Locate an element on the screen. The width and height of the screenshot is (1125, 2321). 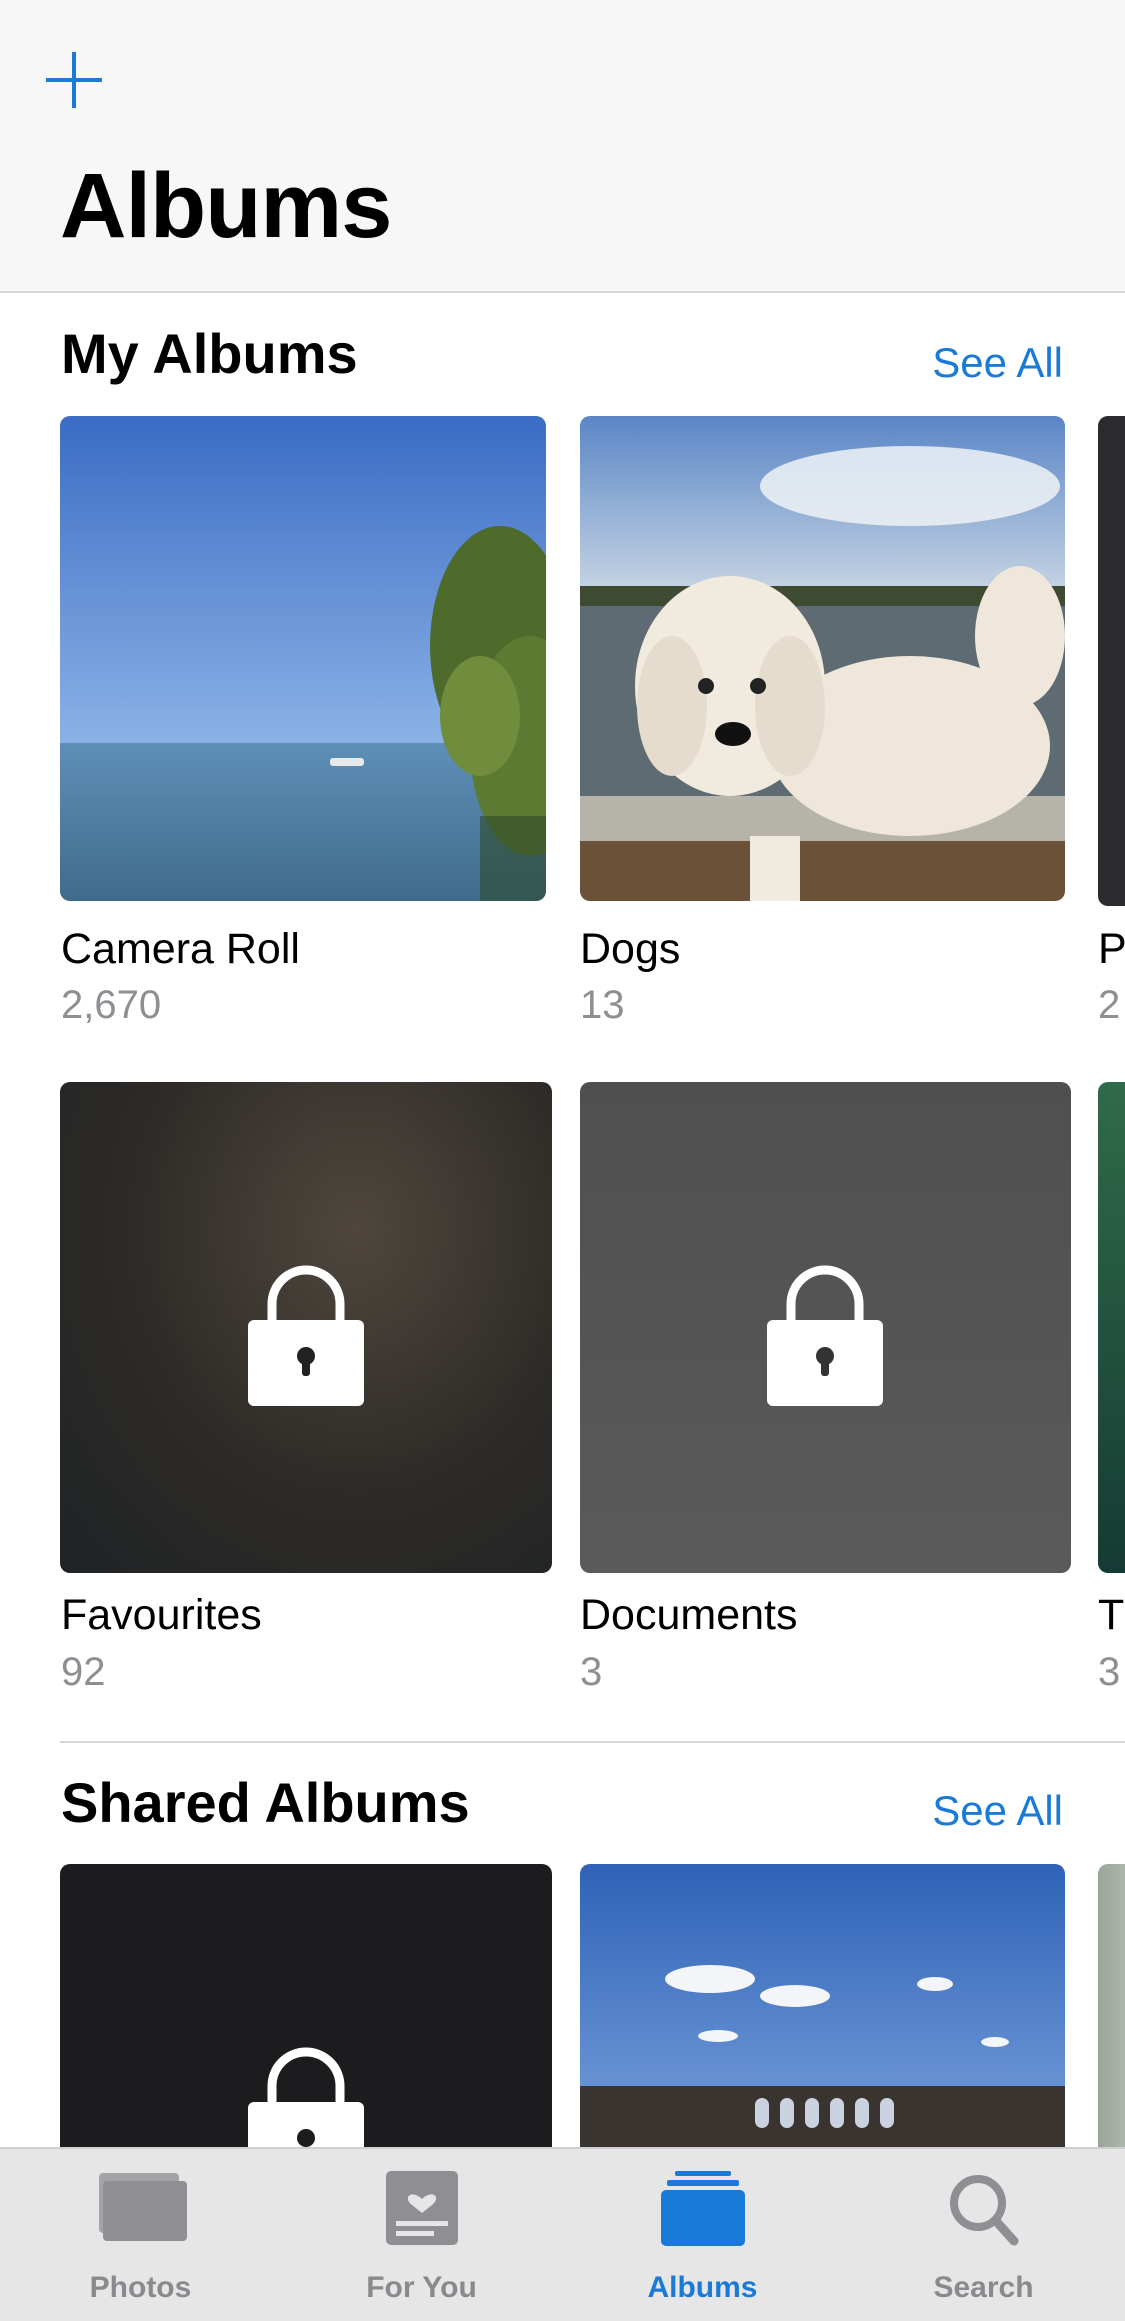
album-thumbnail-favourites is located at coordinates (306, 1327).